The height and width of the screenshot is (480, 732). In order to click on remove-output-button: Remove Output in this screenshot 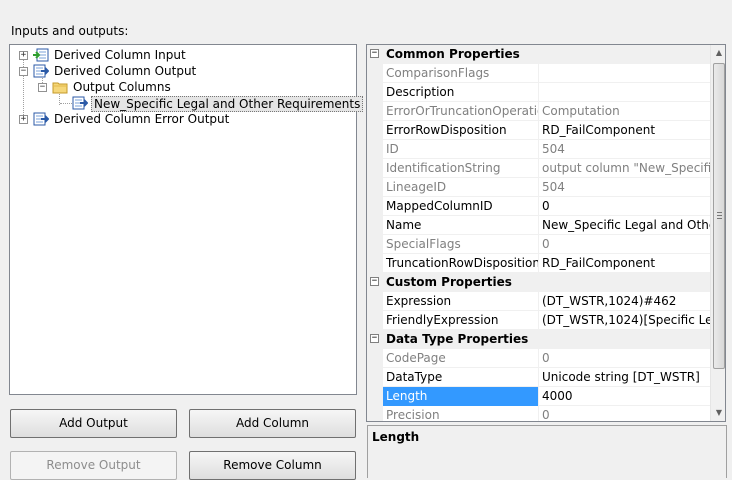, I will do `click(93, 465)`.